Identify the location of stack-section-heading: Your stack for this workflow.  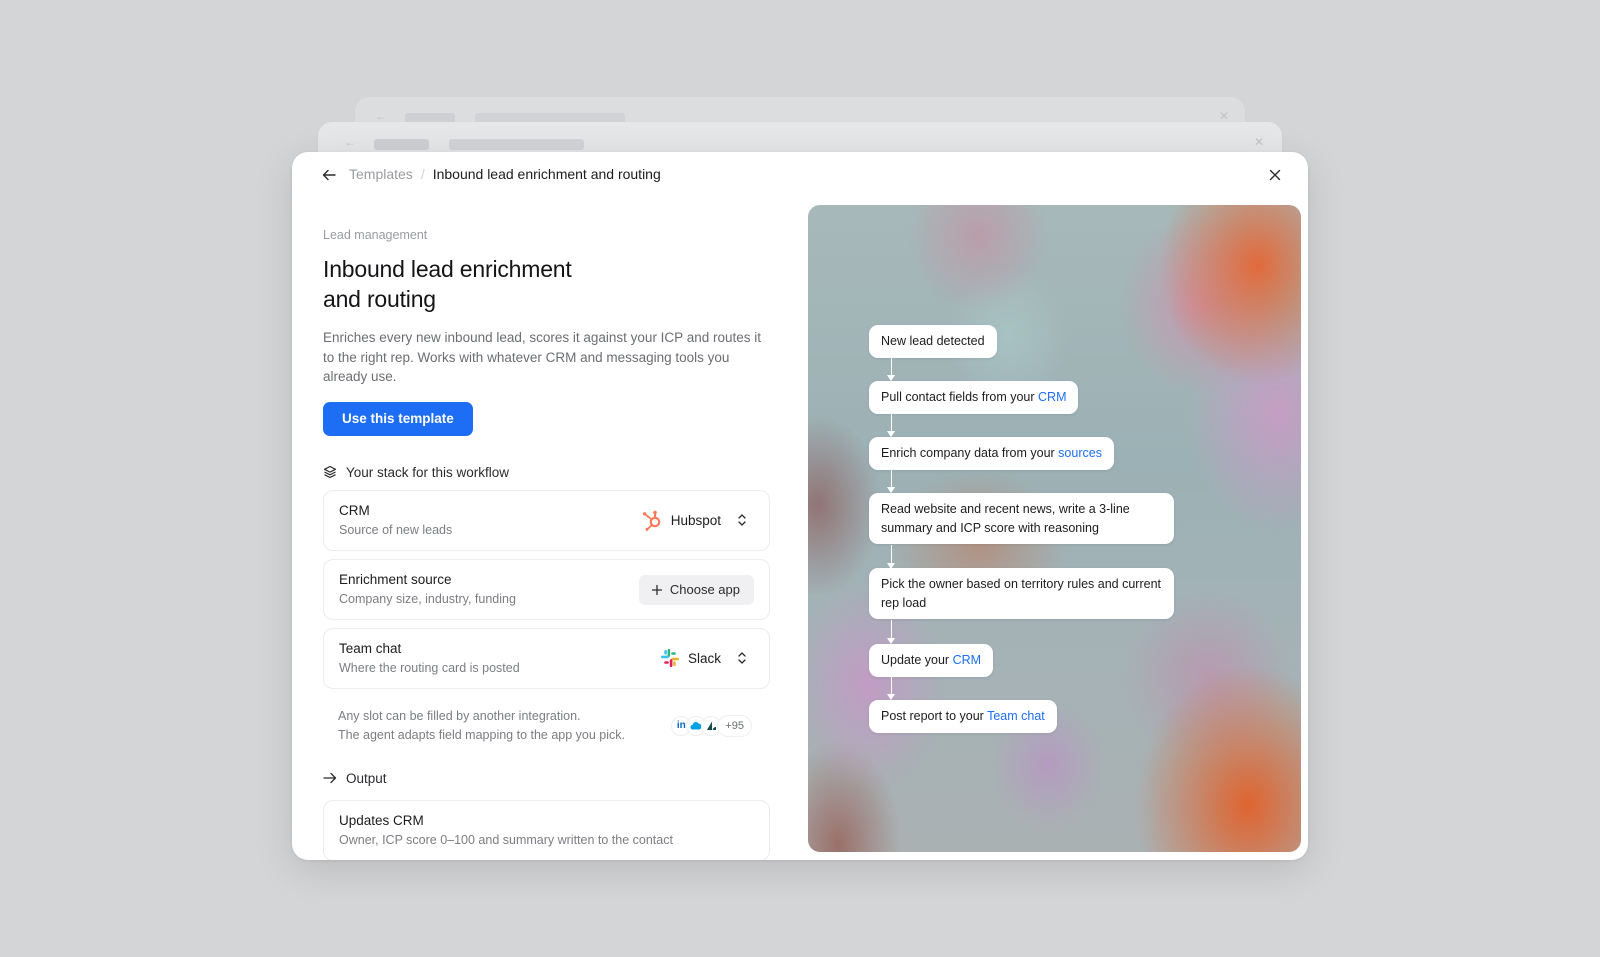
(546, 472).